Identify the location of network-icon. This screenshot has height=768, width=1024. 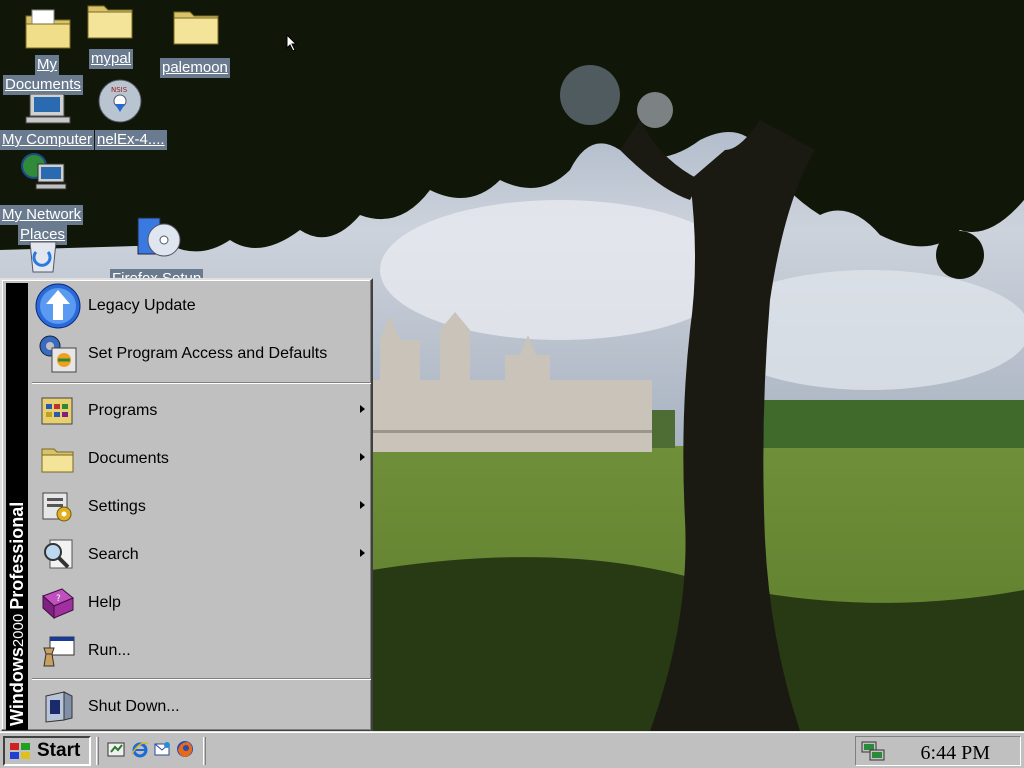
(44, 171).